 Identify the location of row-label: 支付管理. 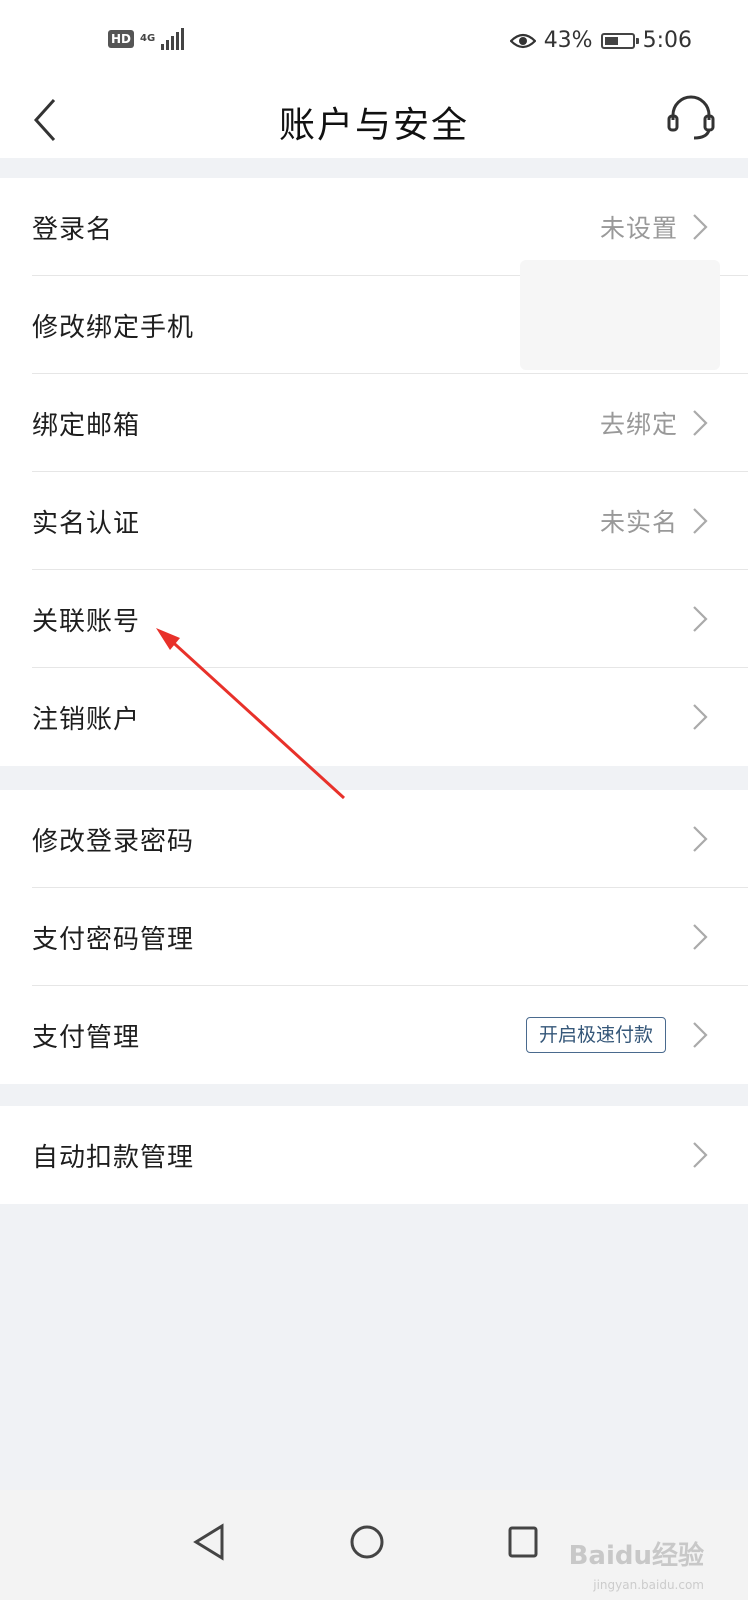
(86, 1037).